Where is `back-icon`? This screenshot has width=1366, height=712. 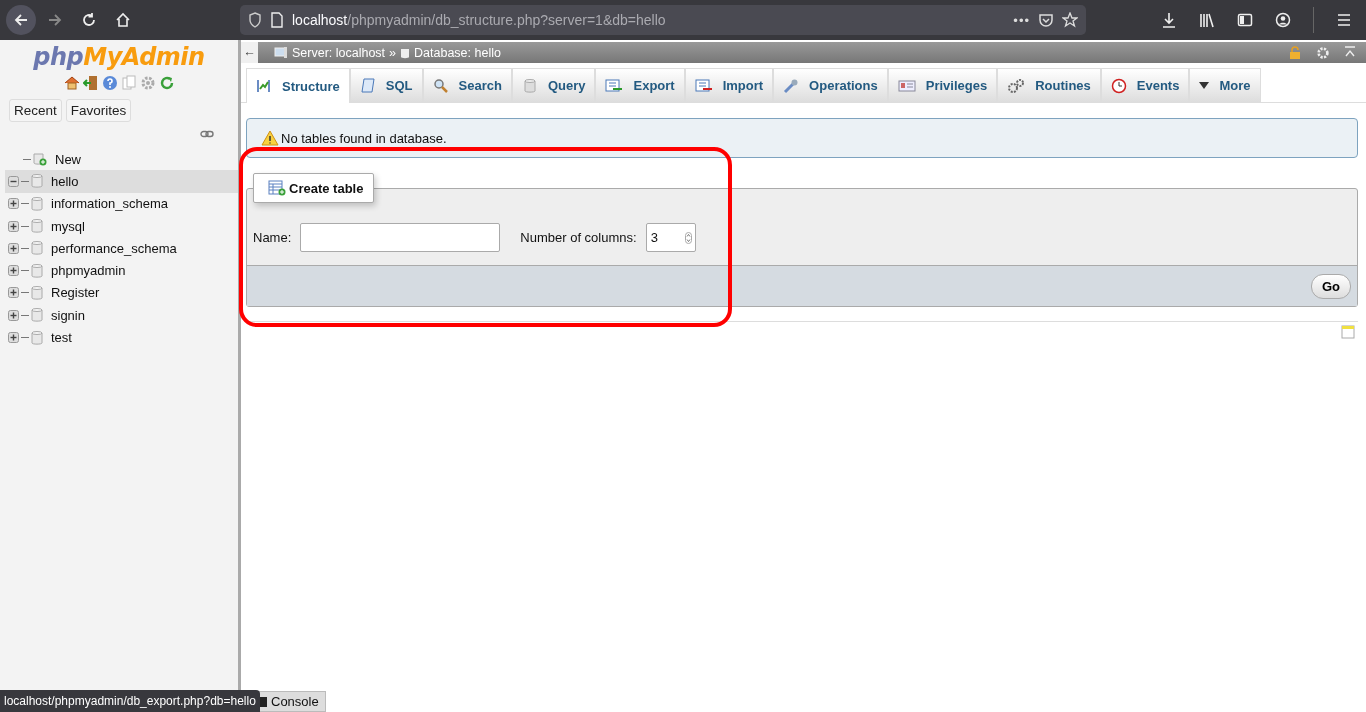 back-icon is located at coordinates (21, 20).